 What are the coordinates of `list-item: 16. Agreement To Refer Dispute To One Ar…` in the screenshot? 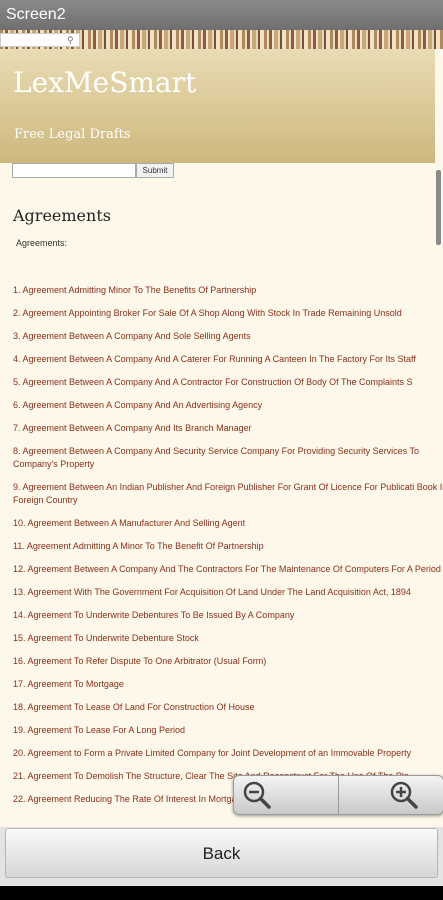 It's located at (228, 661).